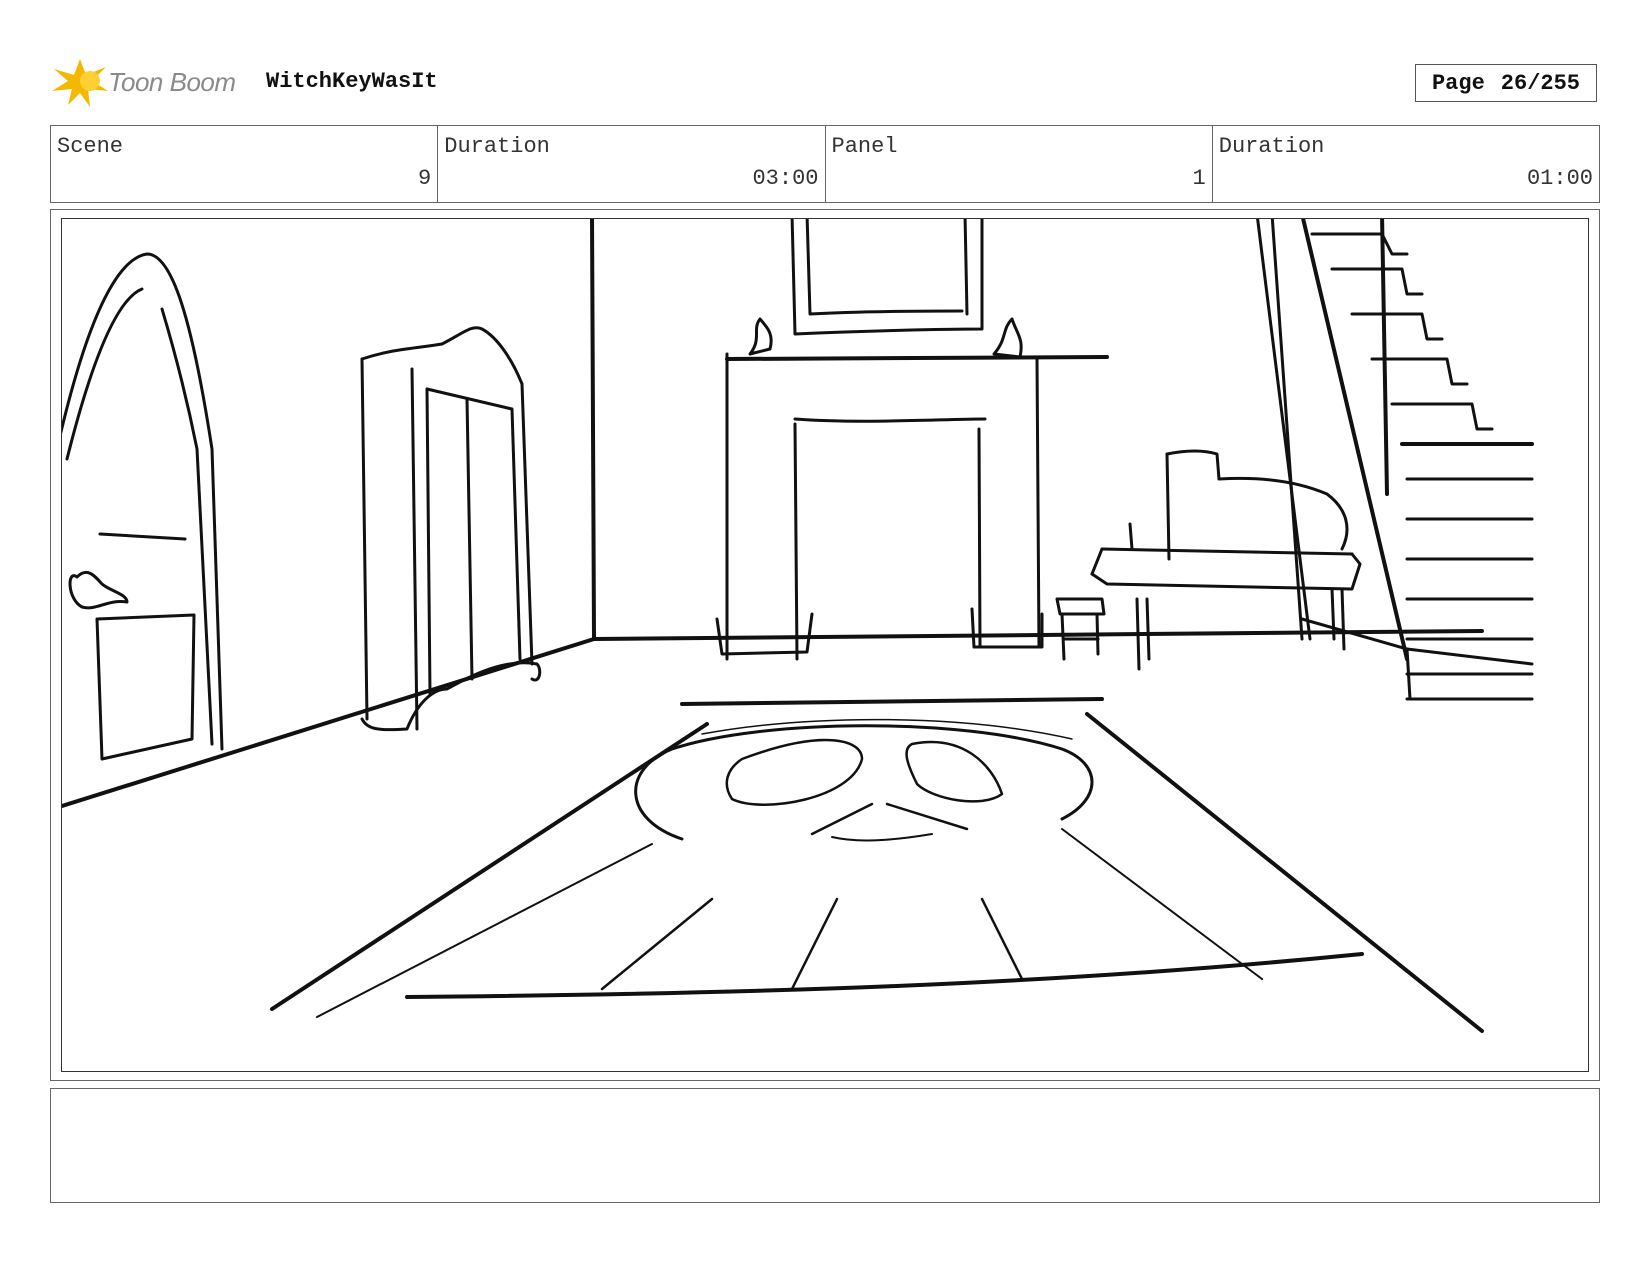 The width and height of the screenshot is (1650, 1275). Describe the element at coordinates (451, 529) in the screenshot. I see `armoire` at that location.